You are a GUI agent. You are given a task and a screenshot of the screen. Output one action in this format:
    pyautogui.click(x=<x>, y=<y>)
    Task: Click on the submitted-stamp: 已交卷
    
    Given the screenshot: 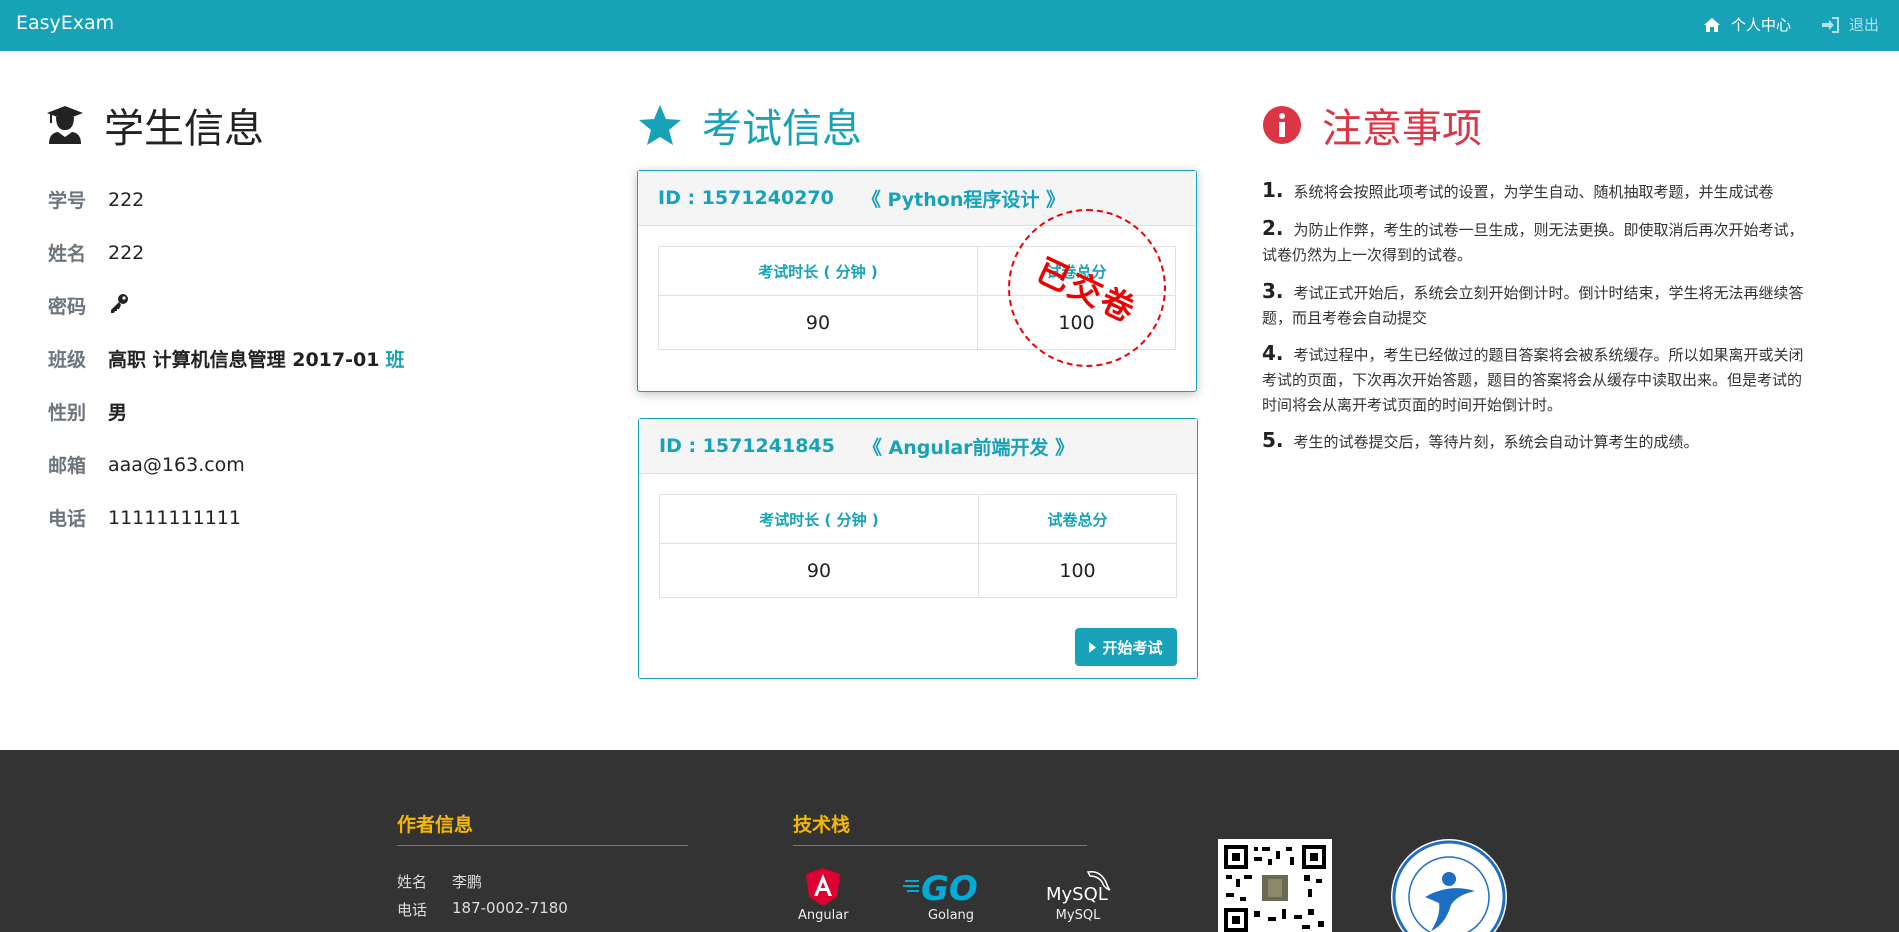 What is the action you would take?
    pyautogui.click(x=1087, y=288)
    